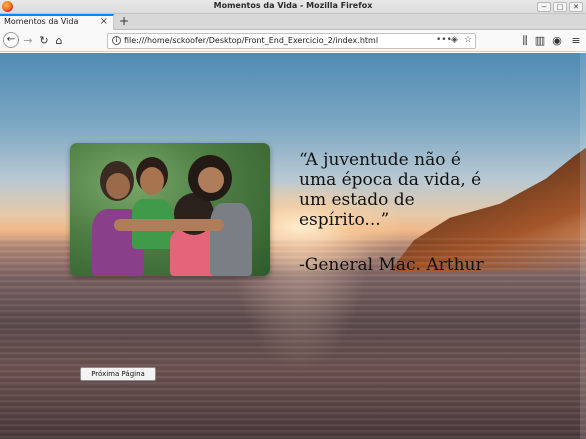 This screenshot has height=439, width=586. What do you see at coordinates (583, 246) in the screenshot?
I see `page-scrollbar` at bounding box center [583, 246].